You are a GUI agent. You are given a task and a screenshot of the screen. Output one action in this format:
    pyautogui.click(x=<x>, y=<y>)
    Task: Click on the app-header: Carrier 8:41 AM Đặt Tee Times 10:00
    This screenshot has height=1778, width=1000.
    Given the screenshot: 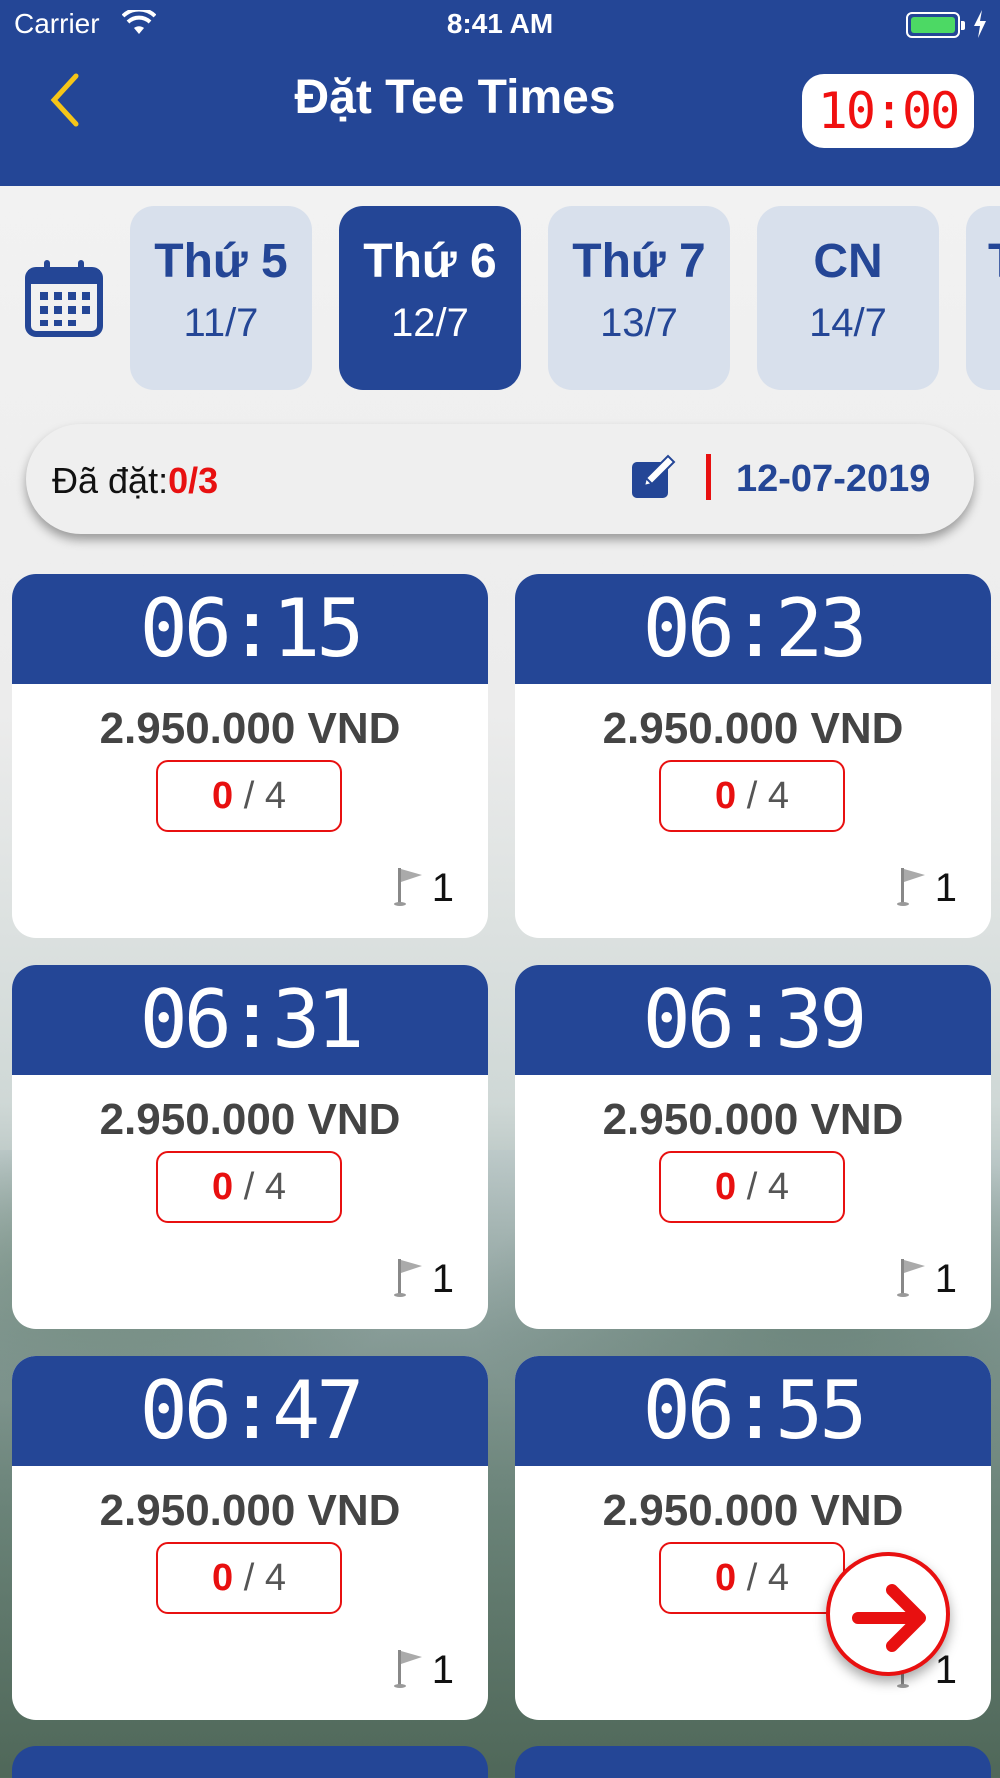 What is the action you would take?
    pyautogui.click(x=500, y=93)
    